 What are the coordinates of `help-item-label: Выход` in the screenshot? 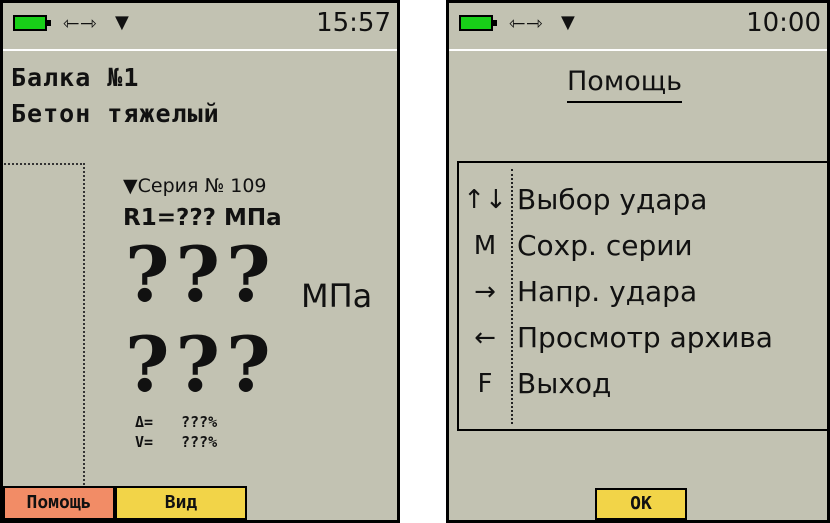 It's located at (564, 383).